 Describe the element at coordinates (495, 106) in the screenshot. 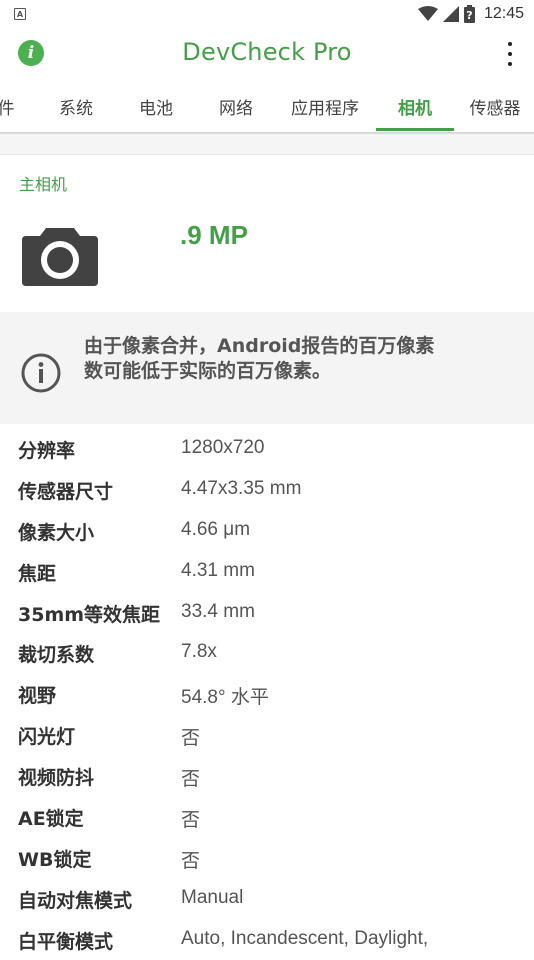

I see `tab-sensors: 传感器` at that location.